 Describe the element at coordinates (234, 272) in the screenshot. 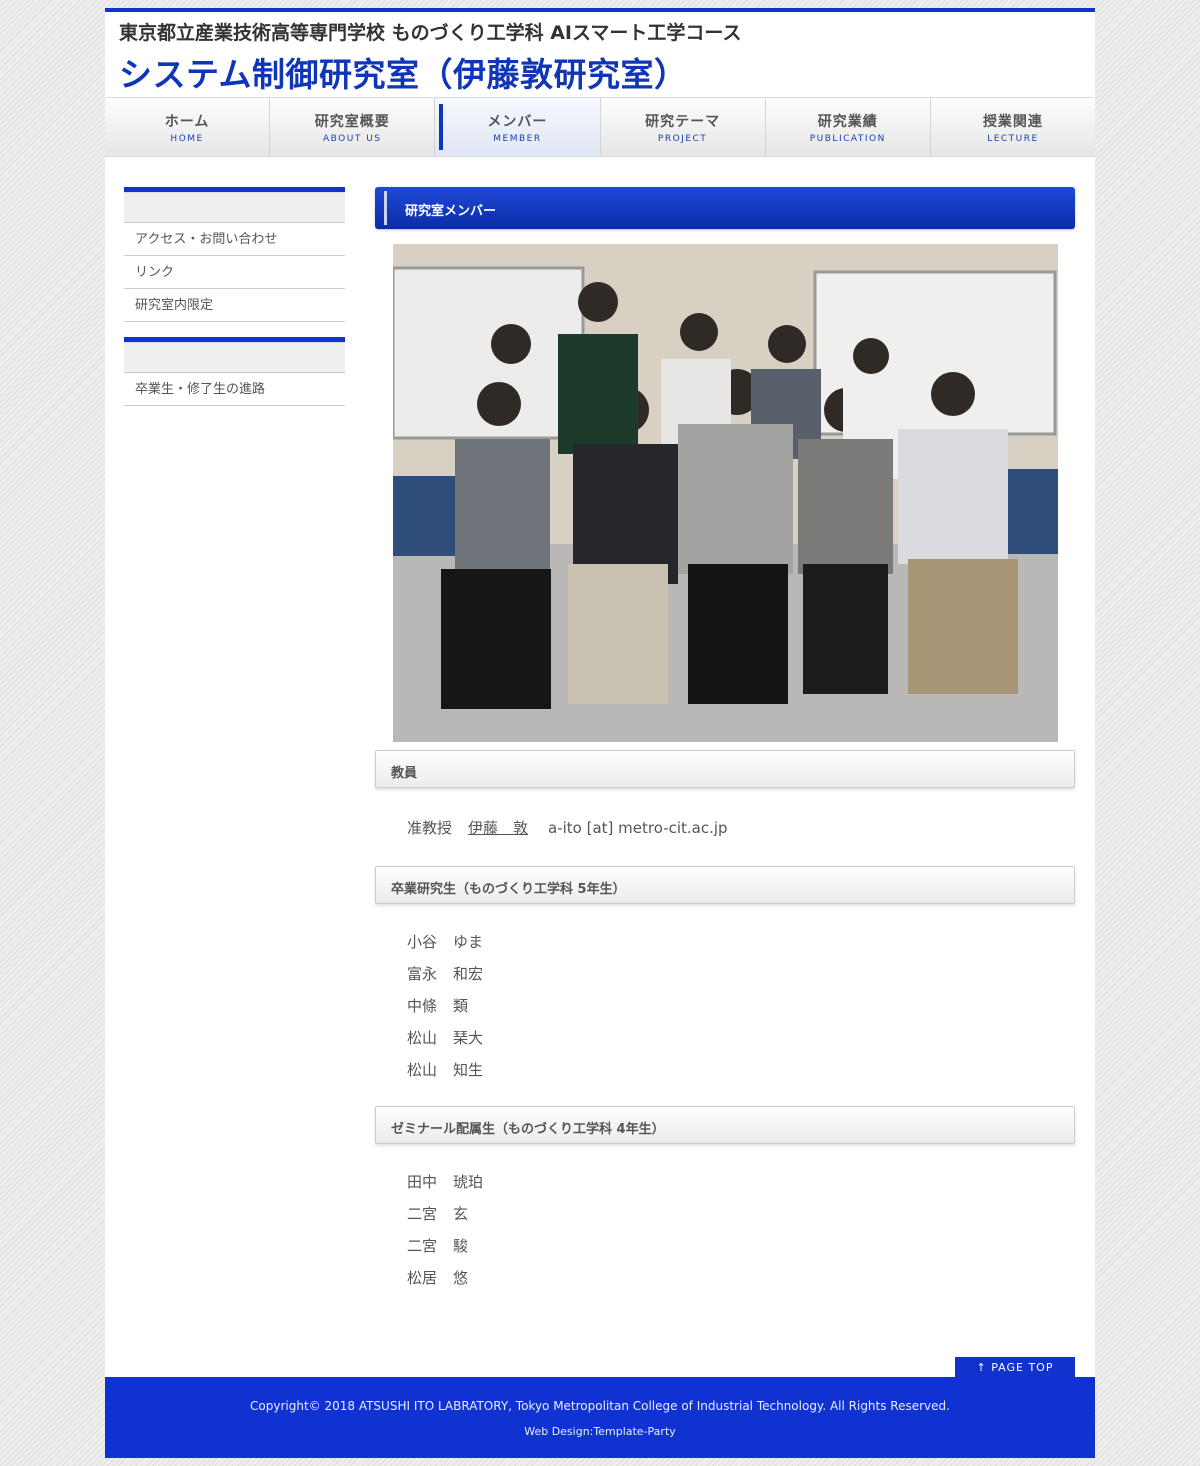

I see `sidebar-item-links: リンク` at that location.